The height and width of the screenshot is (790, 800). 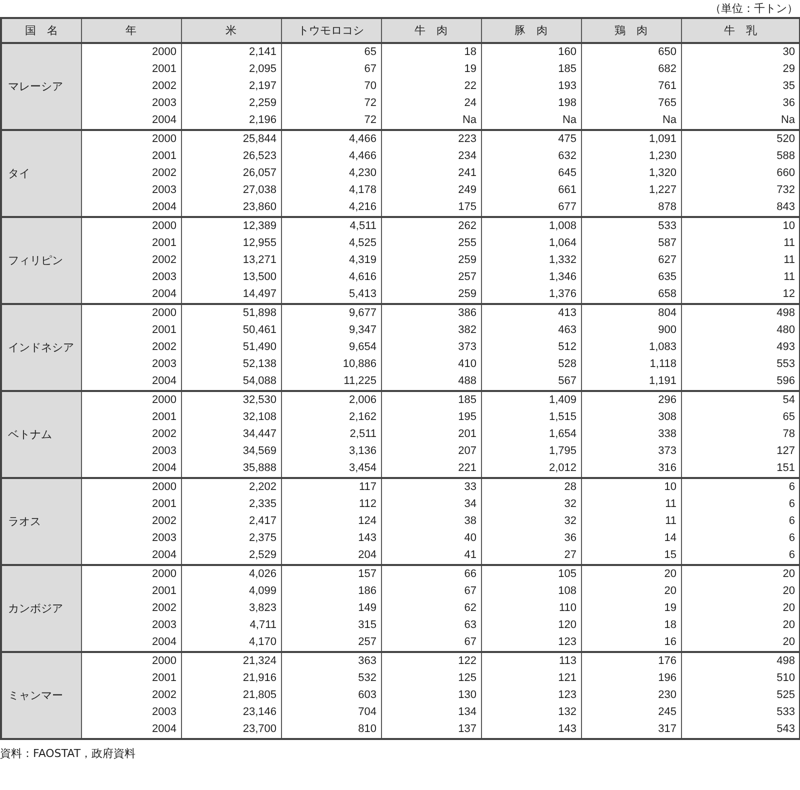 I want to click on table-cell: 1,230, so click(x=631, y=156).